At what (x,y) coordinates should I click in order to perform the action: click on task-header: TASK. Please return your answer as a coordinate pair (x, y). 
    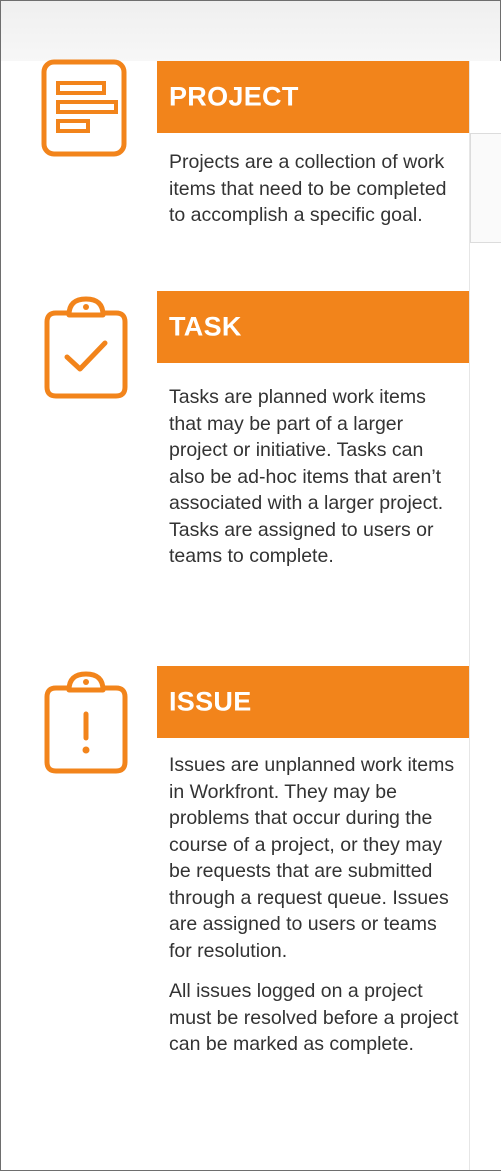
    Looking at the image, I should click on (313, 327).